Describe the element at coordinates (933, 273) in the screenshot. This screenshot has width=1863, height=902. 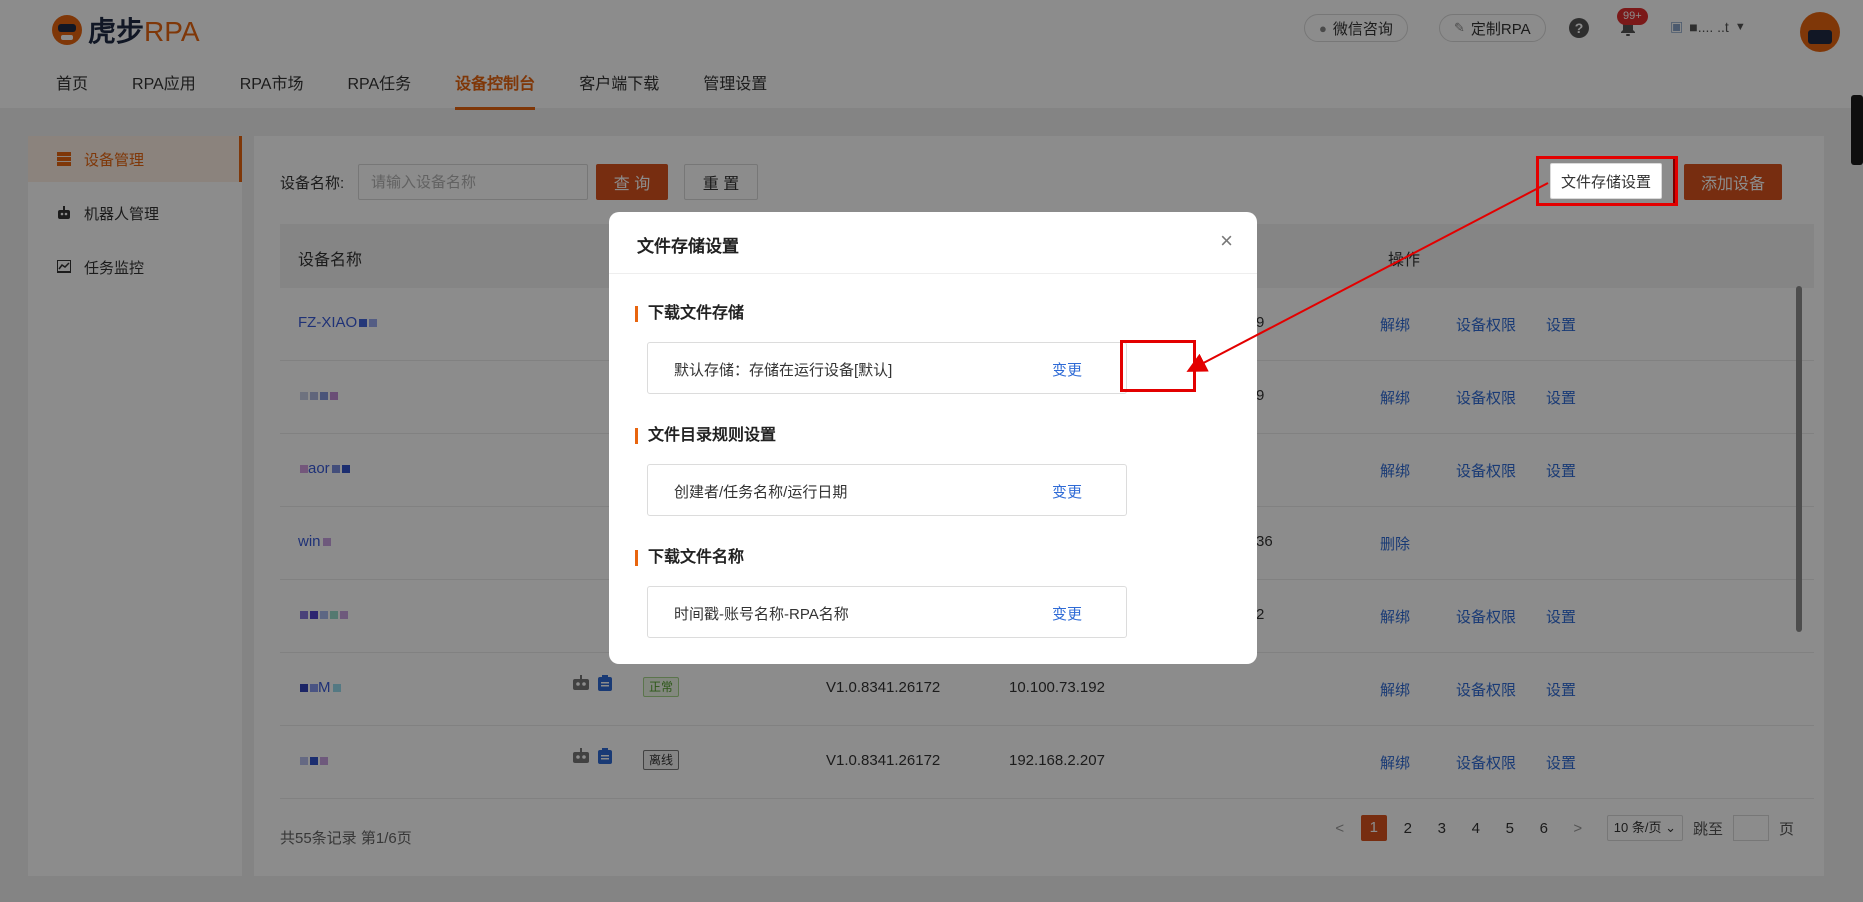
I see `dialog-divider` at that location.